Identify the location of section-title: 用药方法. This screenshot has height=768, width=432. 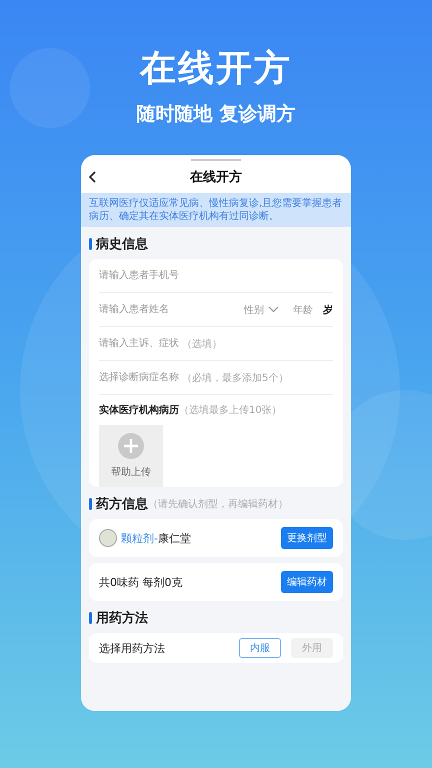
(122, 618).